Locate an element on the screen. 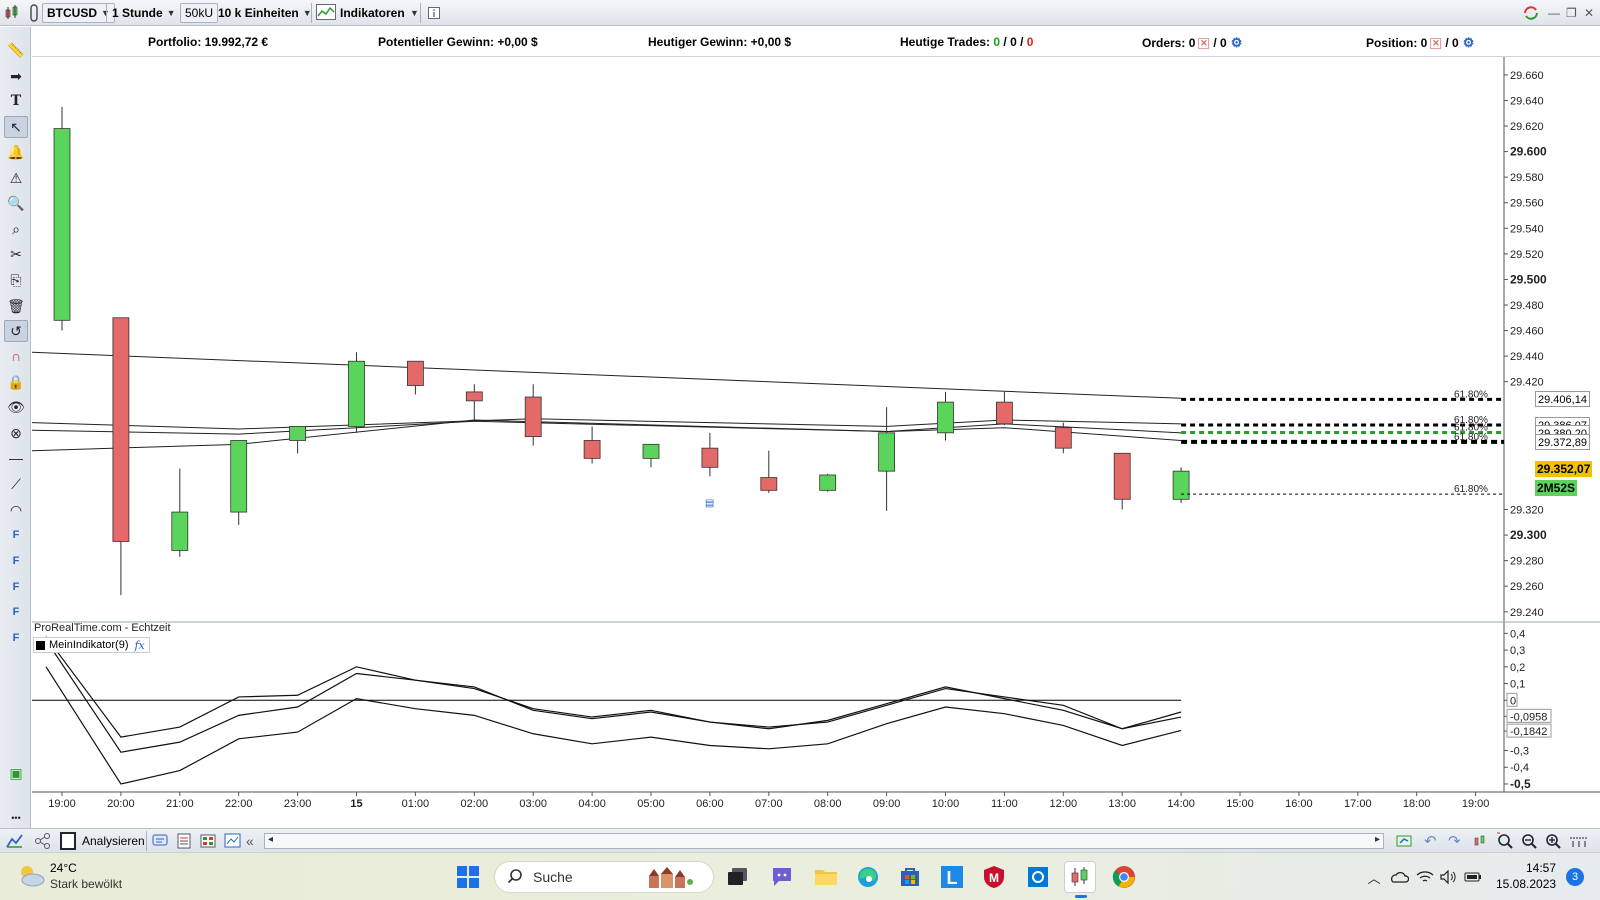 This screenshot has height=900, width=1600. comment-icon is located at coordinates (160, 841).